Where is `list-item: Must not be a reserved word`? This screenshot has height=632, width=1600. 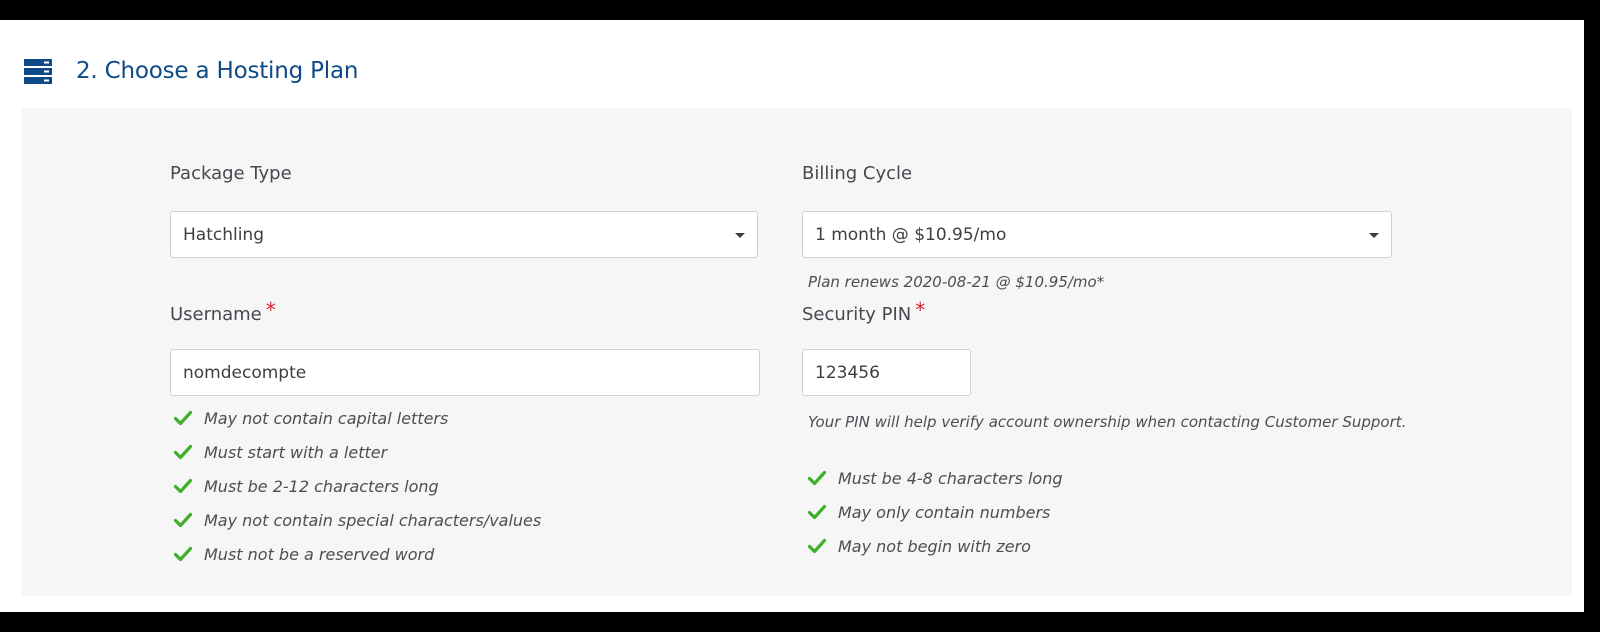
list-item: Must not be a reserved word is located at coordinates (357, 554).